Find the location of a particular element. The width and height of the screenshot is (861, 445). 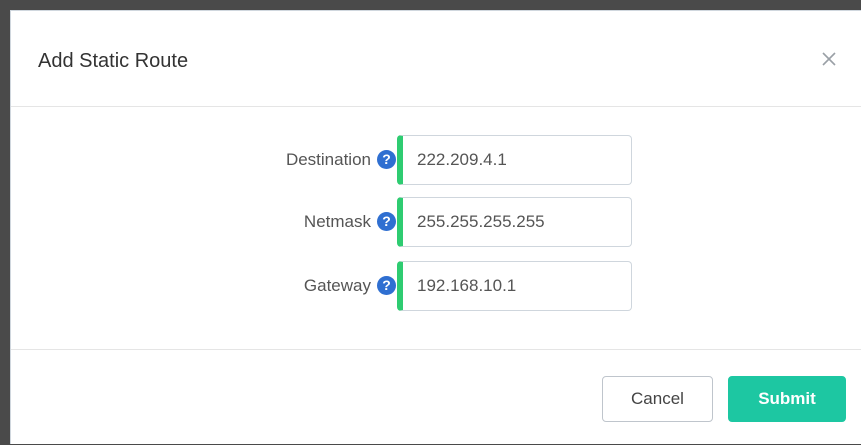

gateway-input is located at coordinates (514, 286).